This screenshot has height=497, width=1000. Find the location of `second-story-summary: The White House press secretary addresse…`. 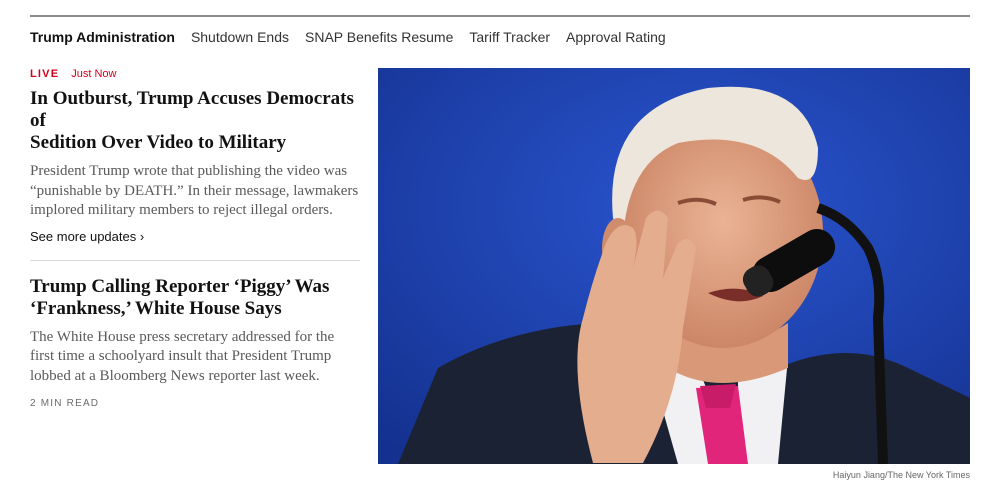

second-story-summary: The White House press secretary addresse… is located at coordinates (195, 357).